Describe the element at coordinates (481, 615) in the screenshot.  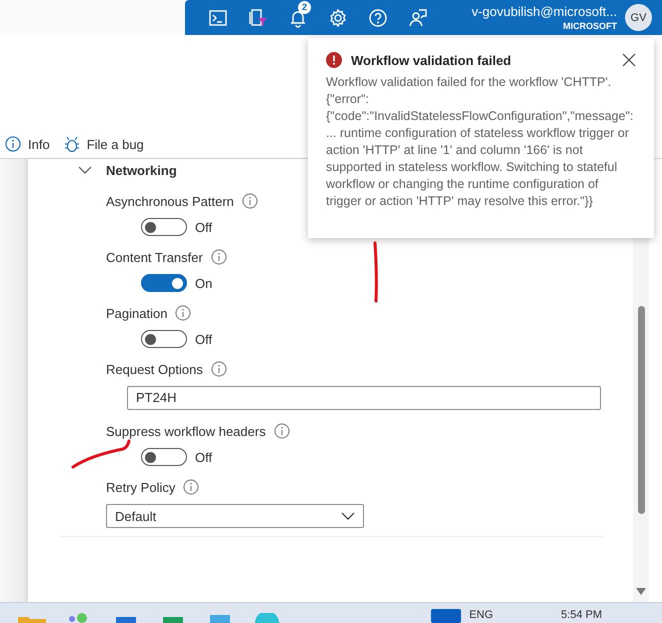
I see `language-indicator: ENG` at that location.